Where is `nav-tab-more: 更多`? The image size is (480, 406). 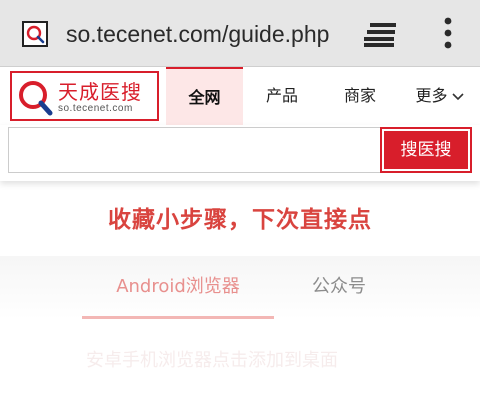
nav-tab-more: 更多 is located at coordinates (440, 96).